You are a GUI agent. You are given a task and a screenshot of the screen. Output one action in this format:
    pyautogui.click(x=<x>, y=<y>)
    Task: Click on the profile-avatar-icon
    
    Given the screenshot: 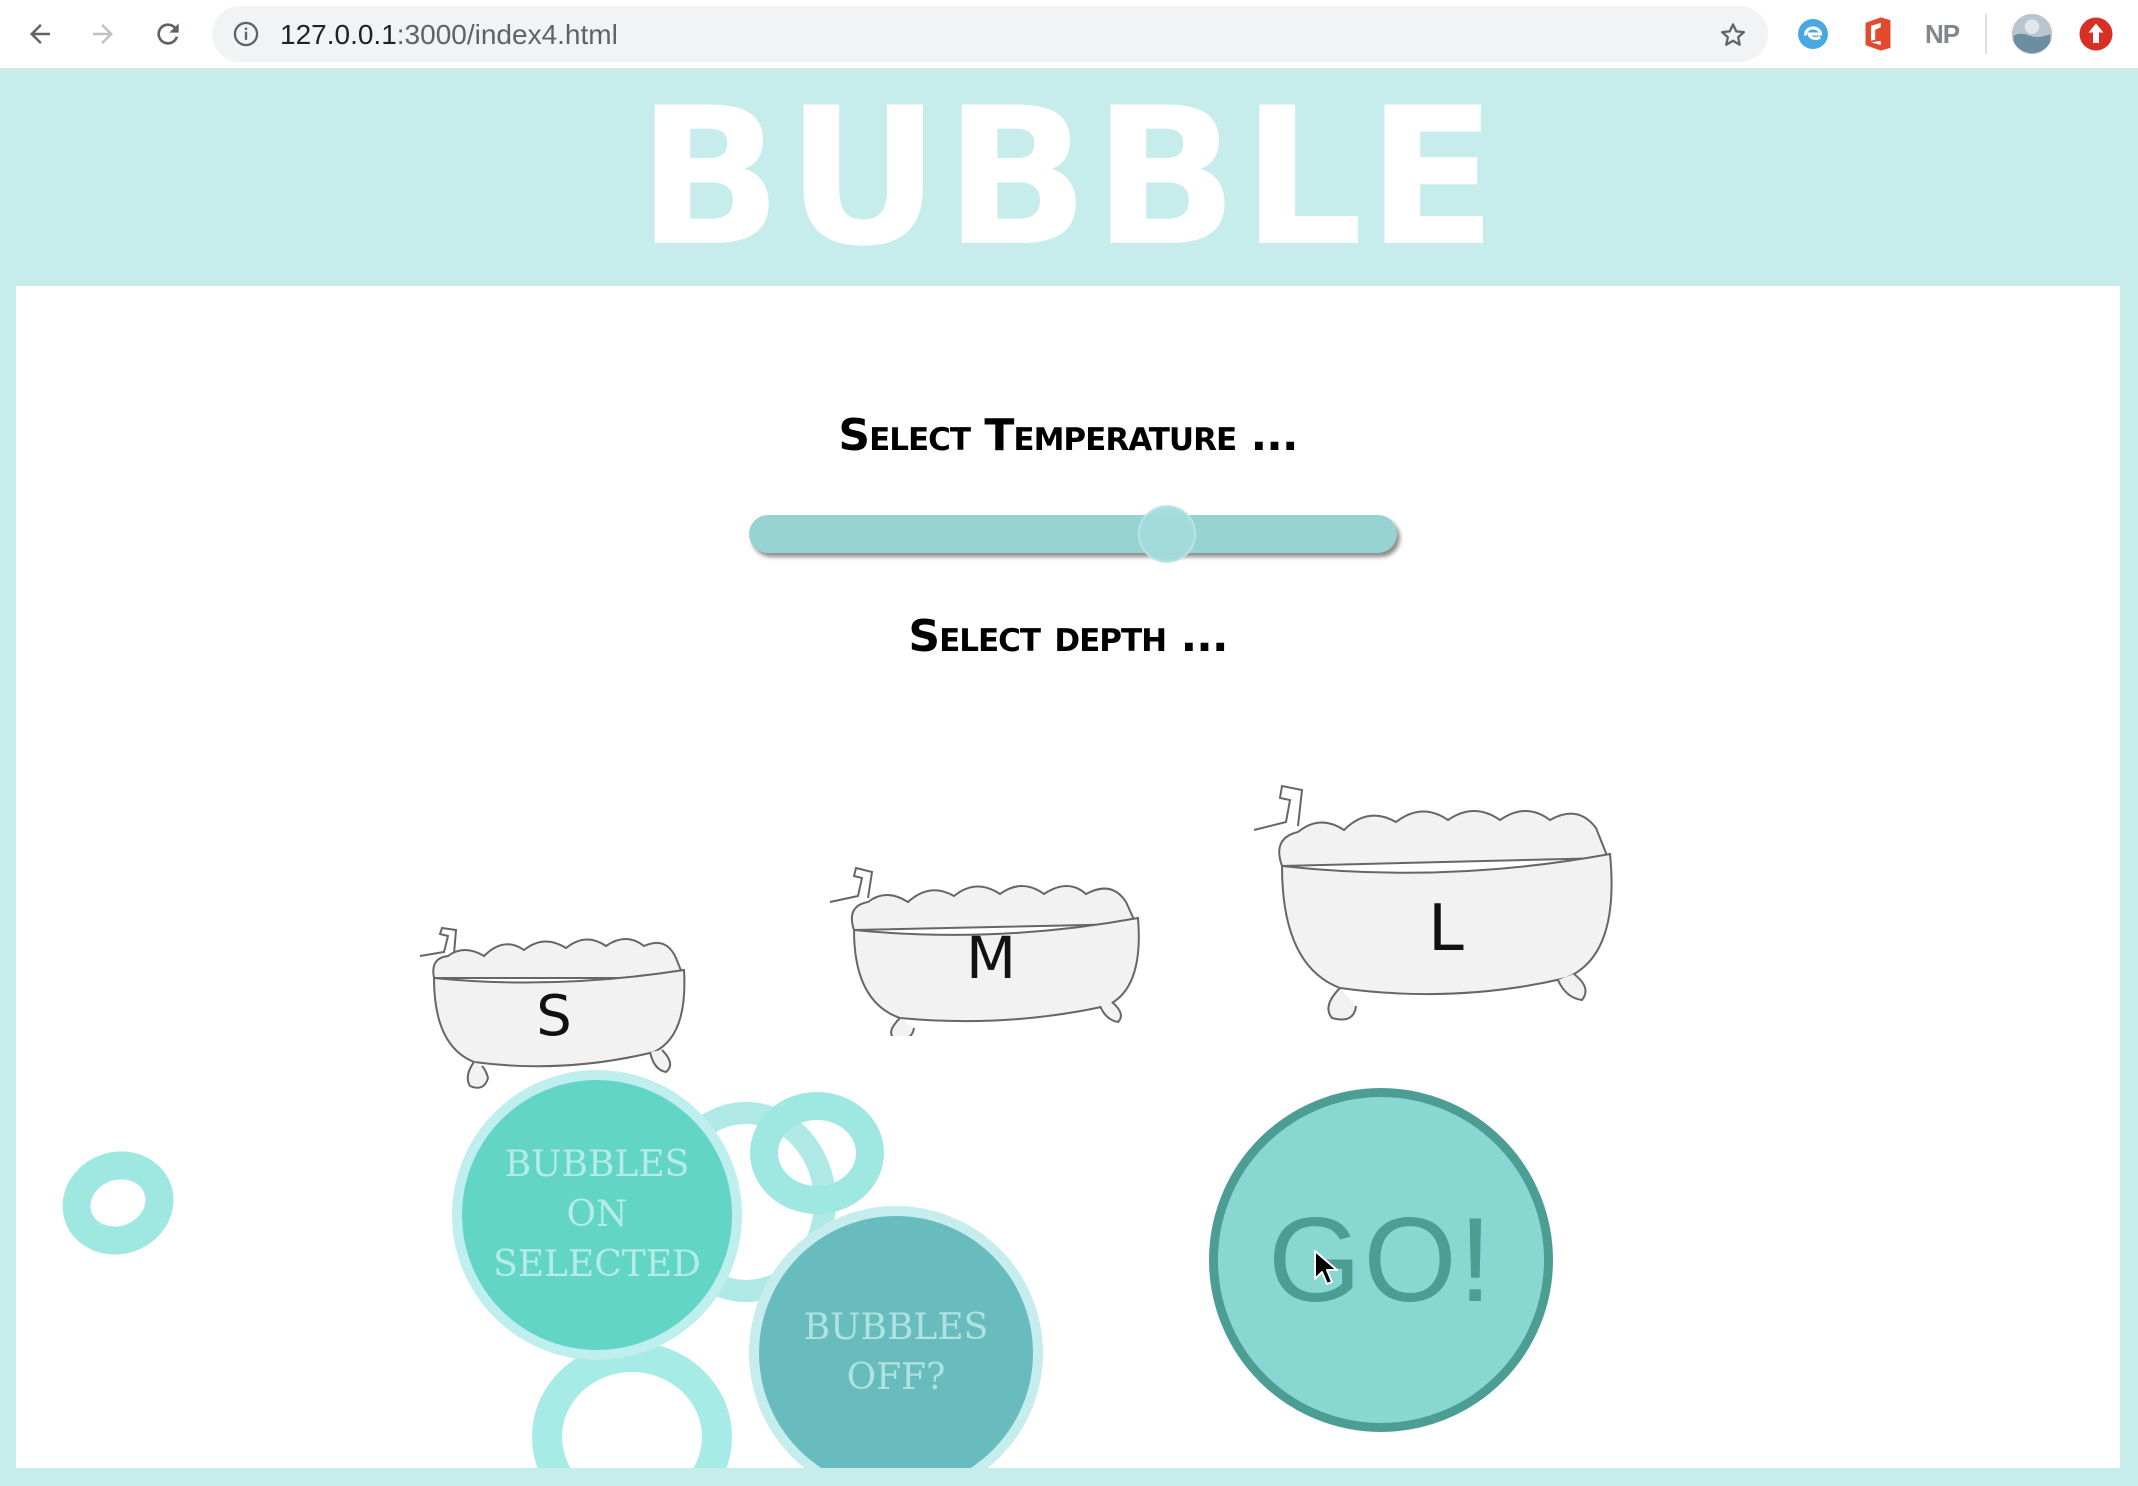 What is the action you would take?
    pyautogui.click(x=2032, y=34)
    